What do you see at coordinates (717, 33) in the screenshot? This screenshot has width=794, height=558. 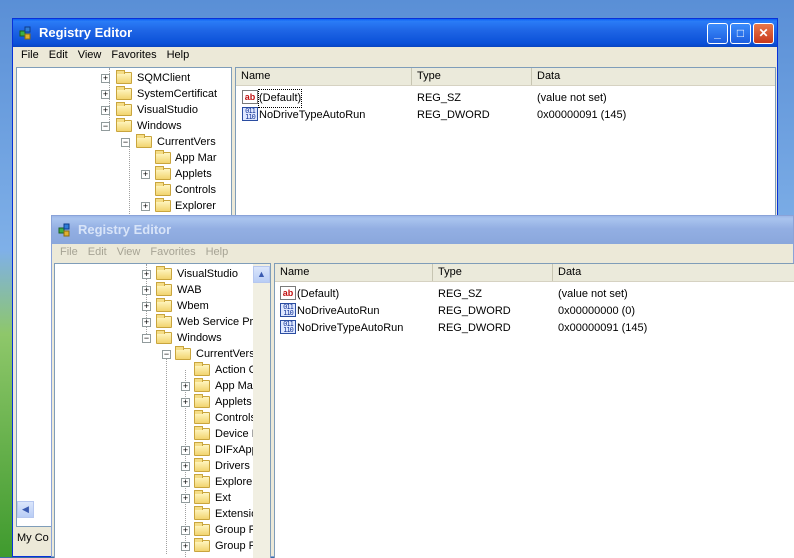 I see `minimize-button: _` at bounding box center [717, 33].